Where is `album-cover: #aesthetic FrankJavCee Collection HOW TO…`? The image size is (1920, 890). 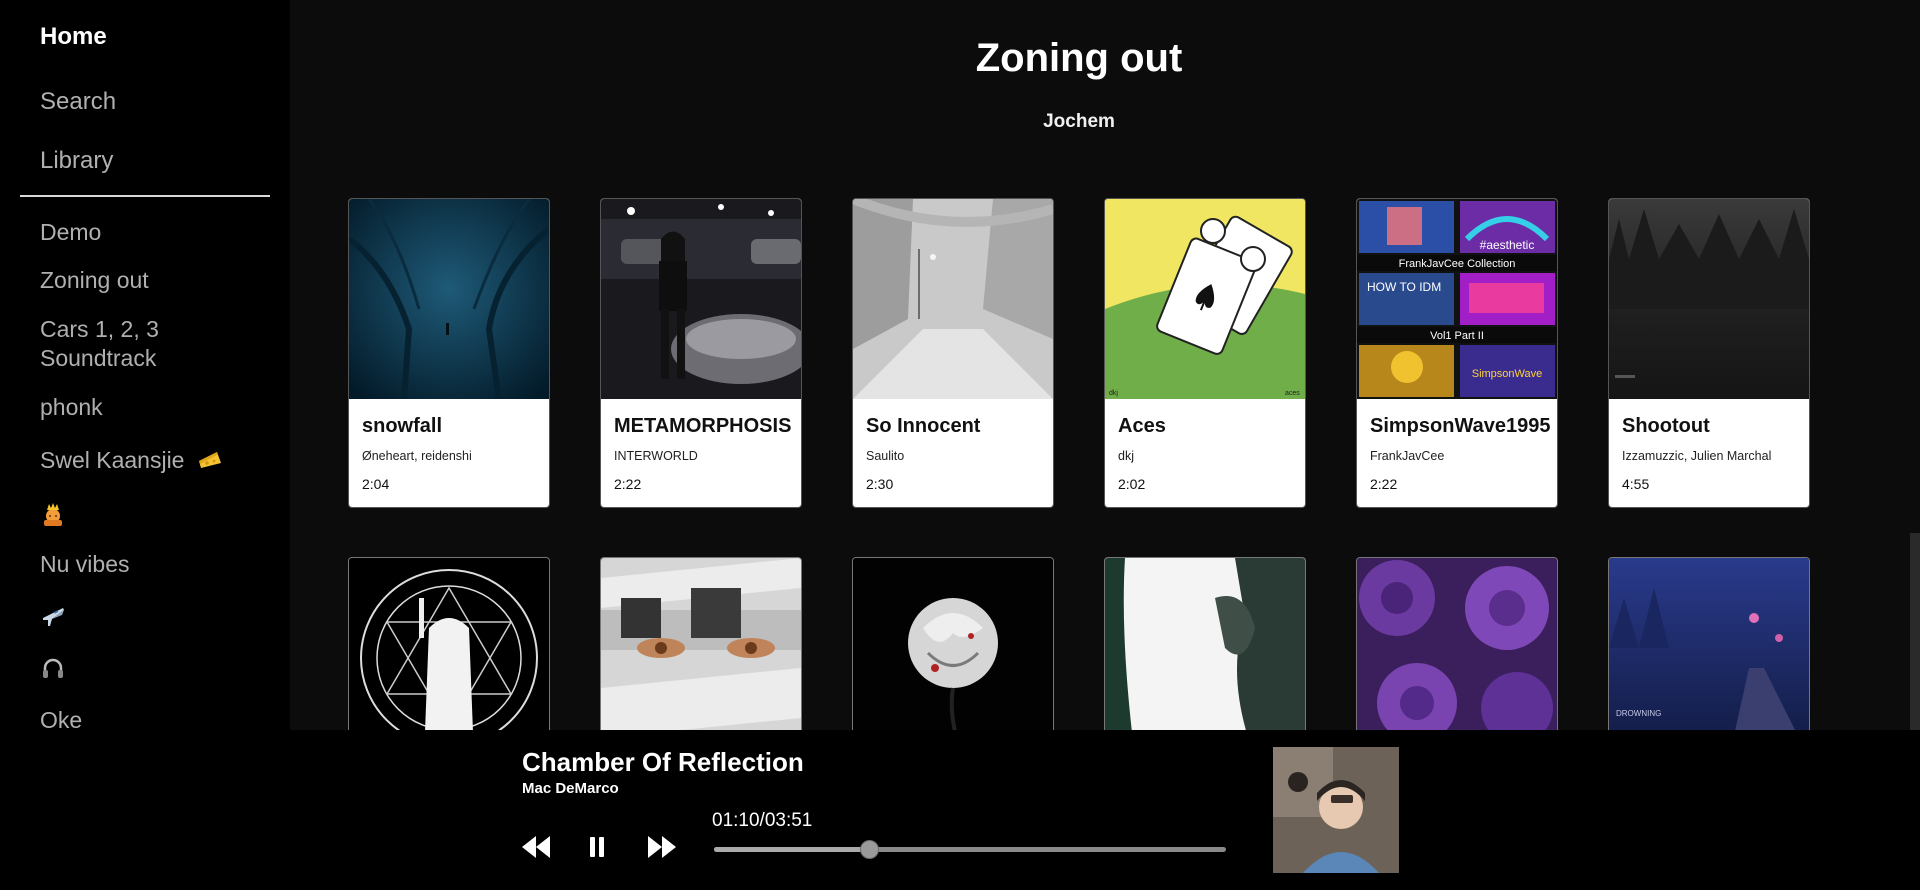
album-cover: #aesthetic FrankJavCee Collection HOW TO… is located at coordinates (1457, 299).